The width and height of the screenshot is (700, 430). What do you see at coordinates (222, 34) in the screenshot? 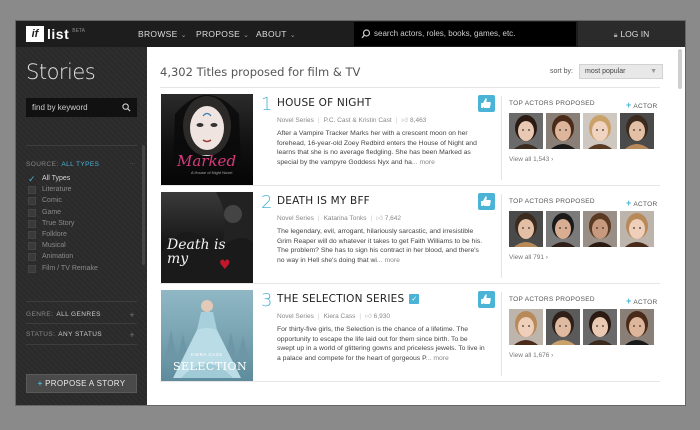
I see `nav-propose: PROPOSE ⌄` at bounding box center [222, 34].